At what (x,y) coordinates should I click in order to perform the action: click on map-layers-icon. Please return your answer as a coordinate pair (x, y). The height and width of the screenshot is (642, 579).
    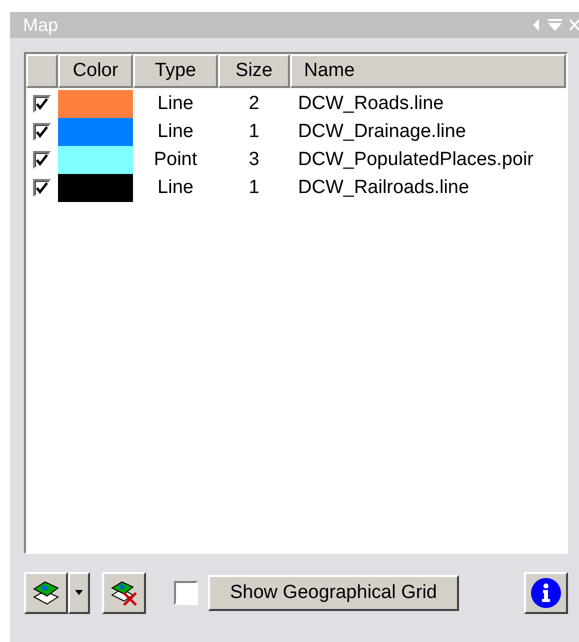
    Looking at the image, I should click on (46, 593).